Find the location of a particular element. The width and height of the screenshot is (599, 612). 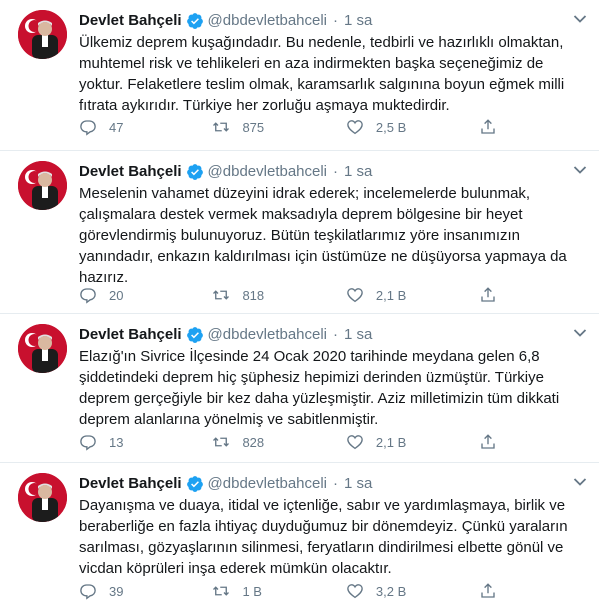

like-button: 2,5 B is located at coordinates (412, 127).